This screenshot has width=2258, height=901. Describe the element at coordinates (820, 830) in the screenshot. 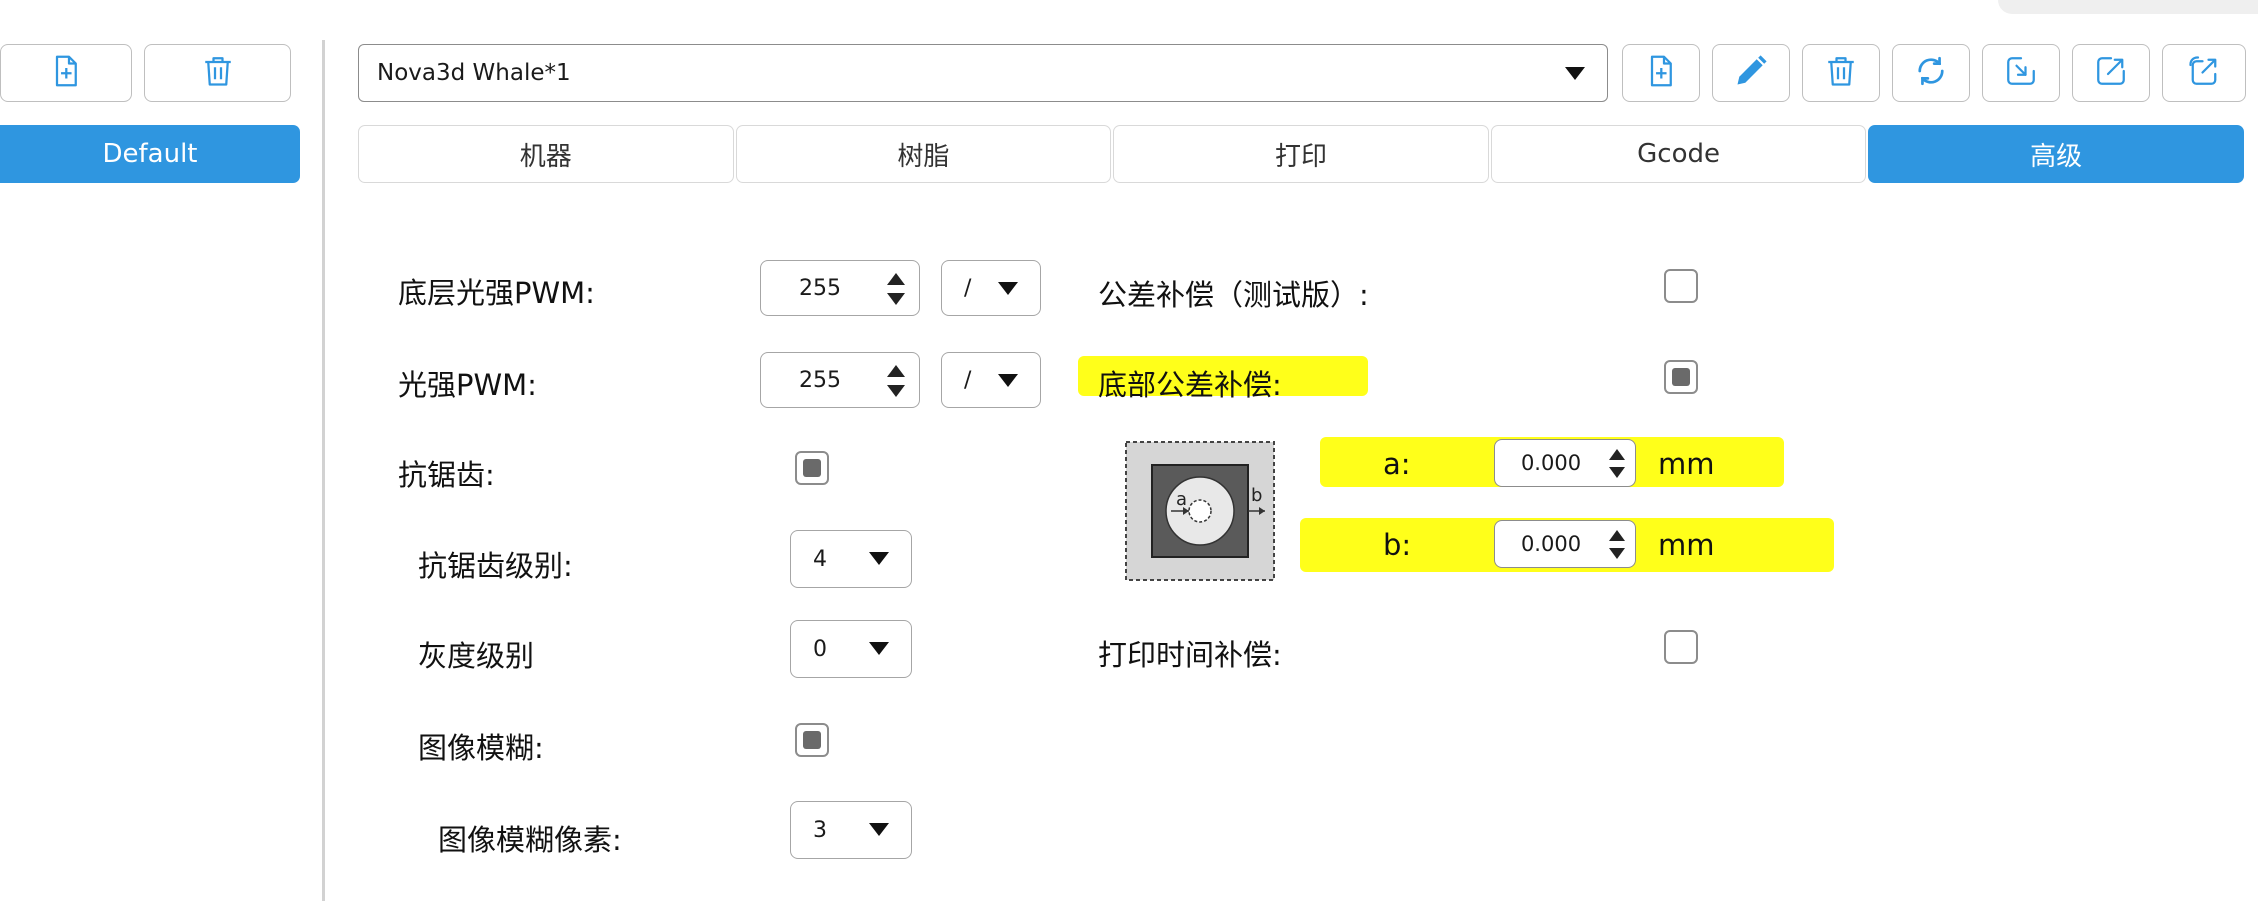

I see `blur-pixels-value: 3` at that location.